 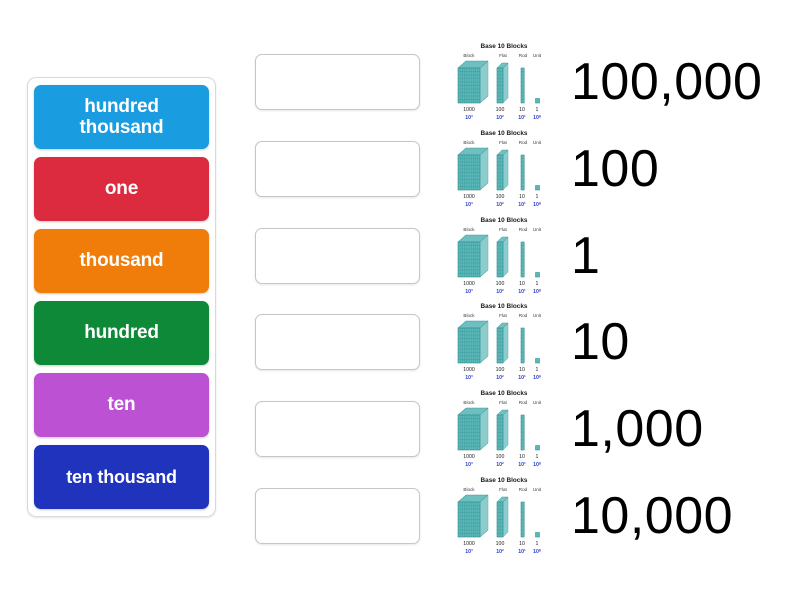 I want to click on word-tile-hundred-thousand: hundred thousand, so click(x=121, y=117).